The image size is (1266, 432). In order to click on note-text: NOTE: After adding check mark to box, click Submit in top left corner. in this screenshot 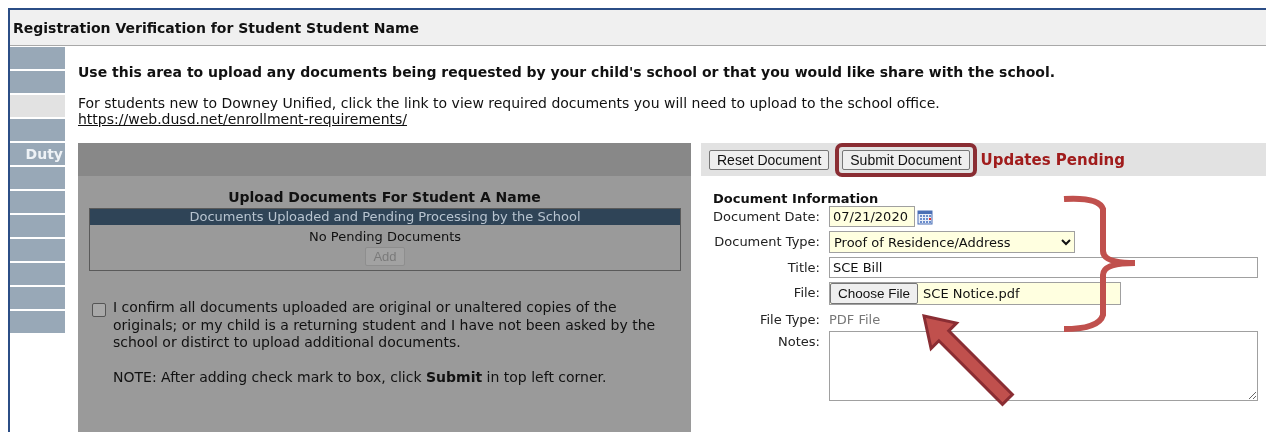, I will do `click(360, 377)`.